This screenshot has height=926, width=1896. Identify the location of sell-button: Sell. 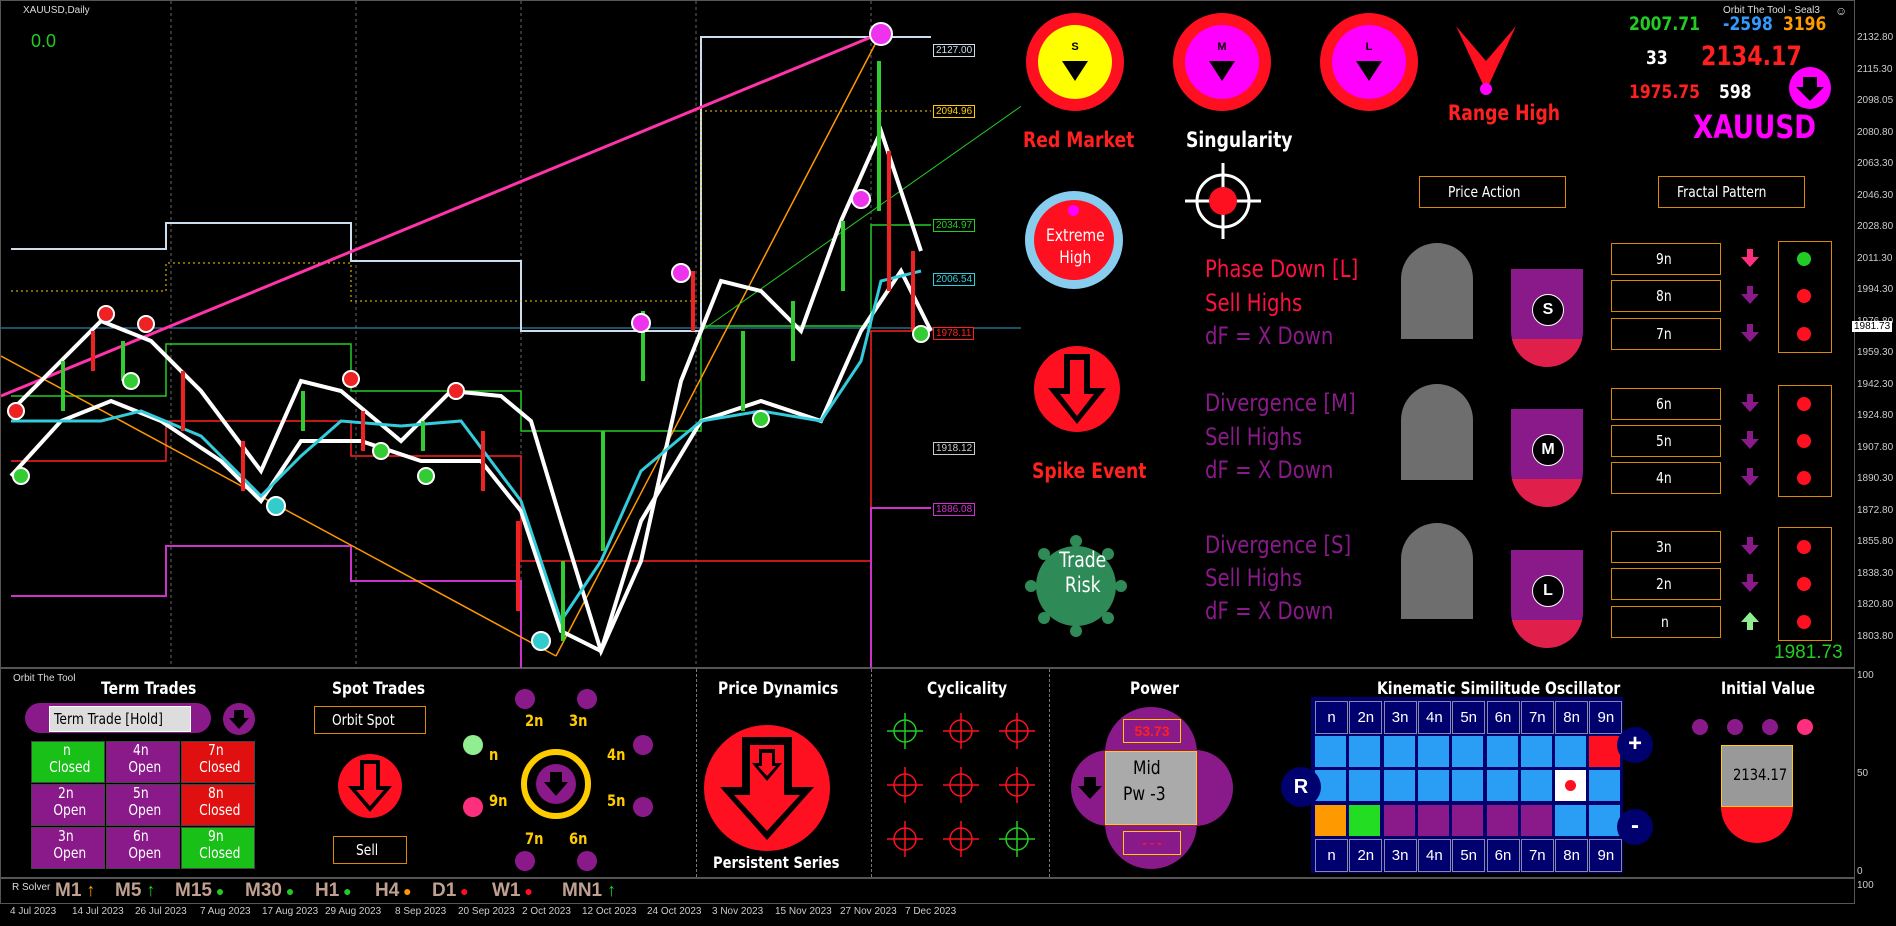
(370, 850).